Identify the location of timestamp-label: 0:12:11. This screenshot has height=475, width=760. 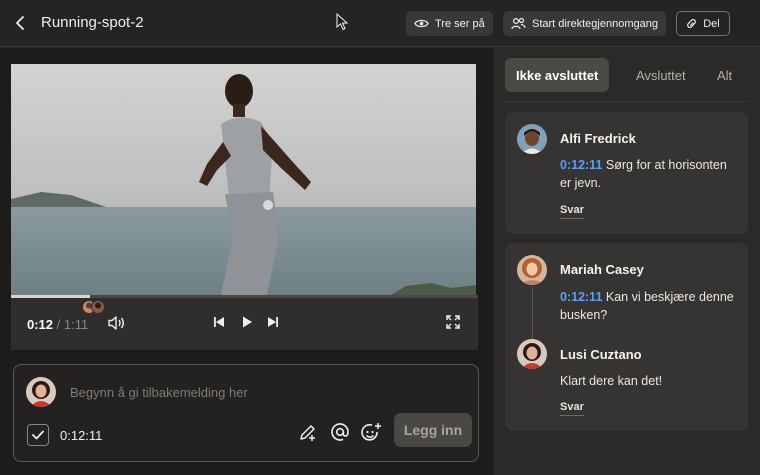
(81, 435).